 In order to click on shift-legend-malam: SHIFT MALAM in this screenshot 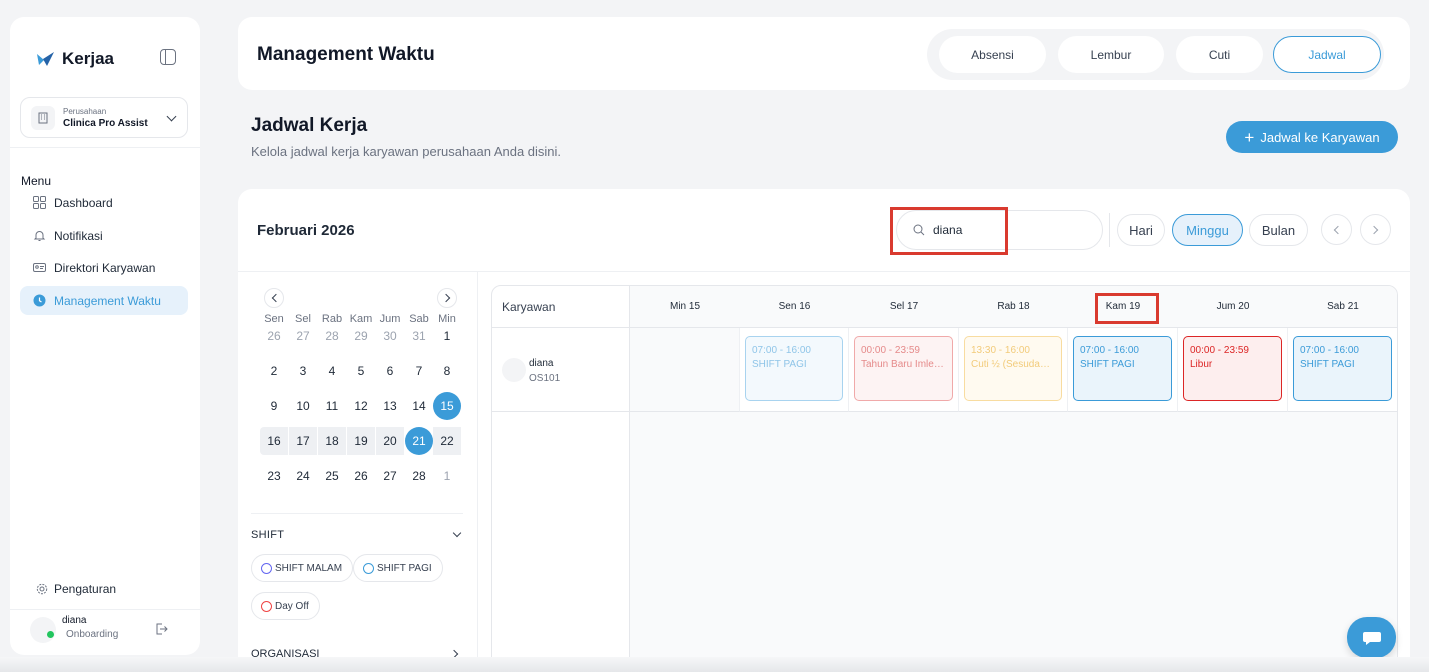, I will do `click(302, 568)`.